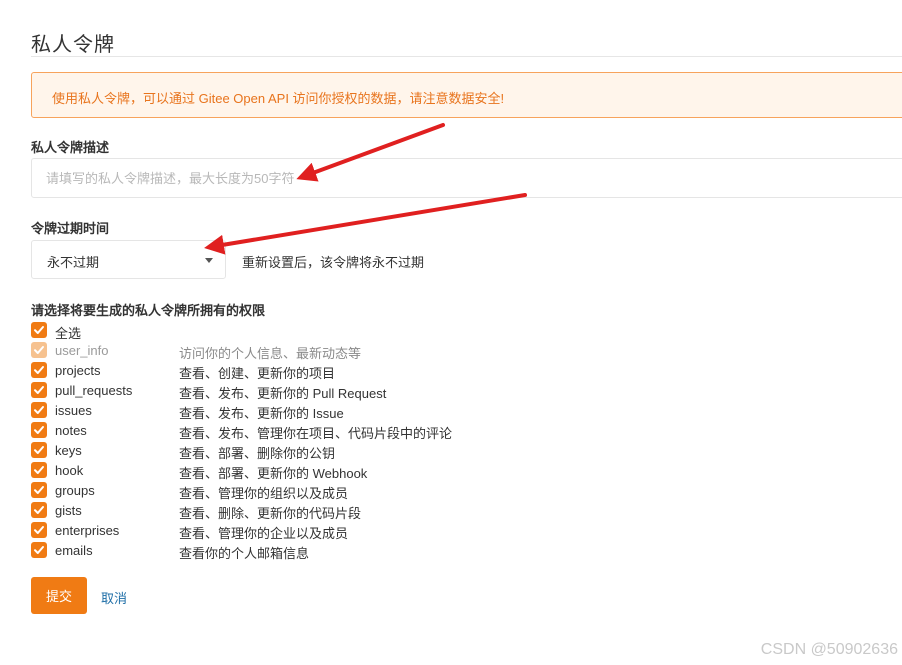  Describe the element at coordinates (829, 649) in the screenshot. I see `watermark: CSDN @50902636` at that location.